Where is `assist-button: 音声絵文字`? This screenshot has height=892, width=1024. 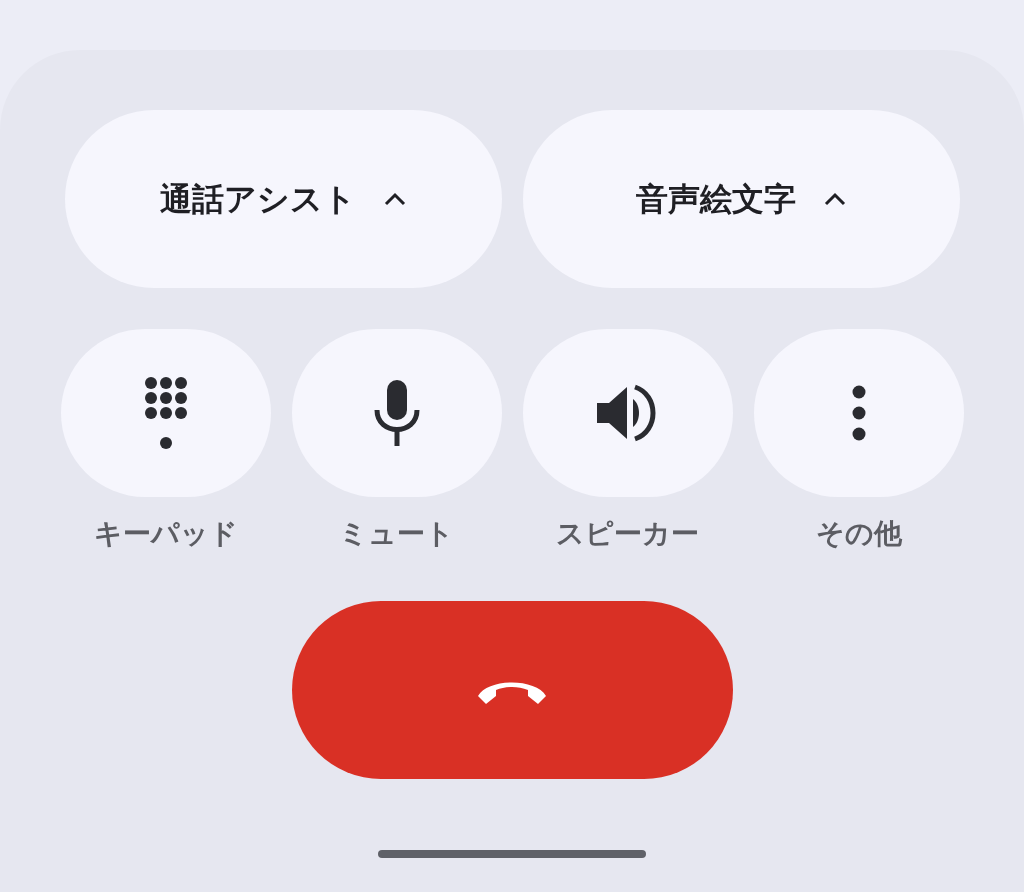 assist-button: 音声絵文字 is located at coordinates (741, 199).